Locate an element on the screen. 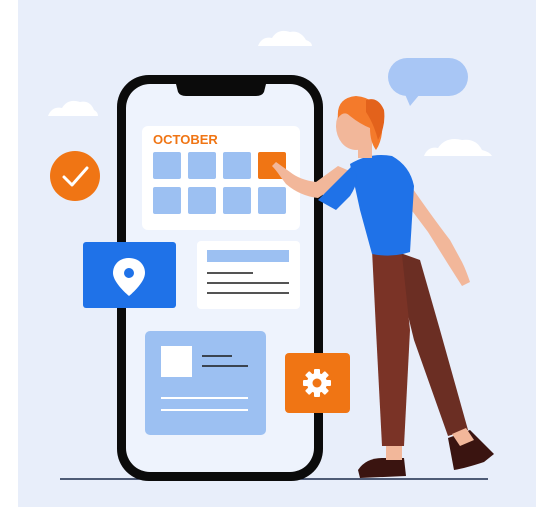 This screenshot has width=539, height=519. calendar-card: OCTOBER is located at coordinates (221, 178).